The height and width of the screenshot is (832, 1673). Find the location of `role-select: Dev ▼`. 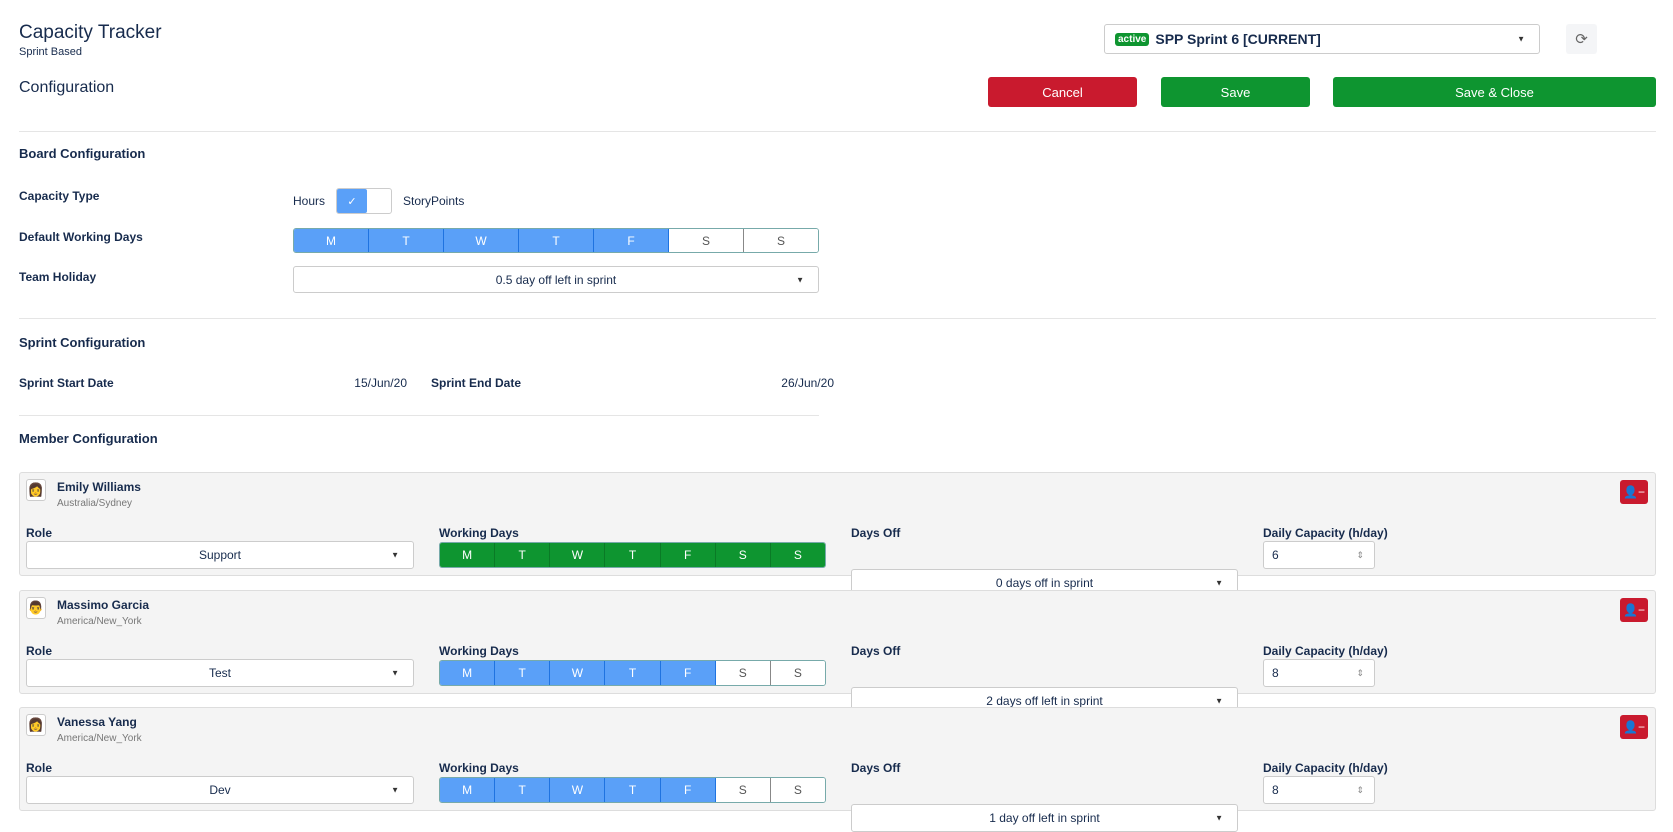

role-select: Dev ▼ is located at coordinates (220, 790).